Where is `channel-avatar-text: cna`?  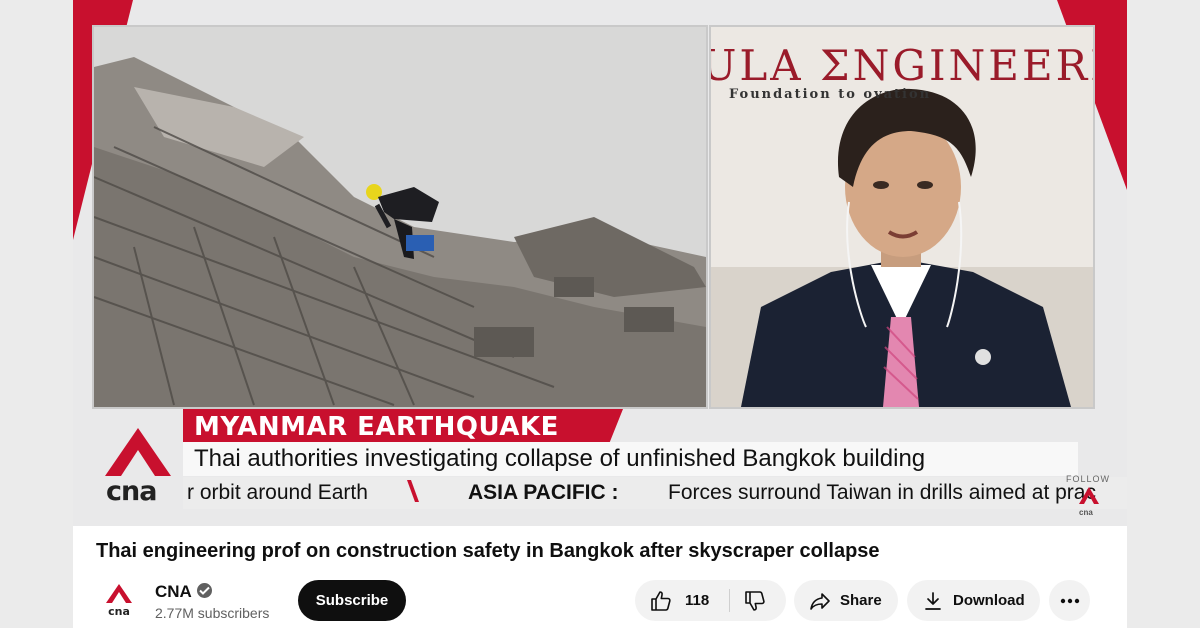 channel-avatar-text: cna is located at coordinates (119, 611).